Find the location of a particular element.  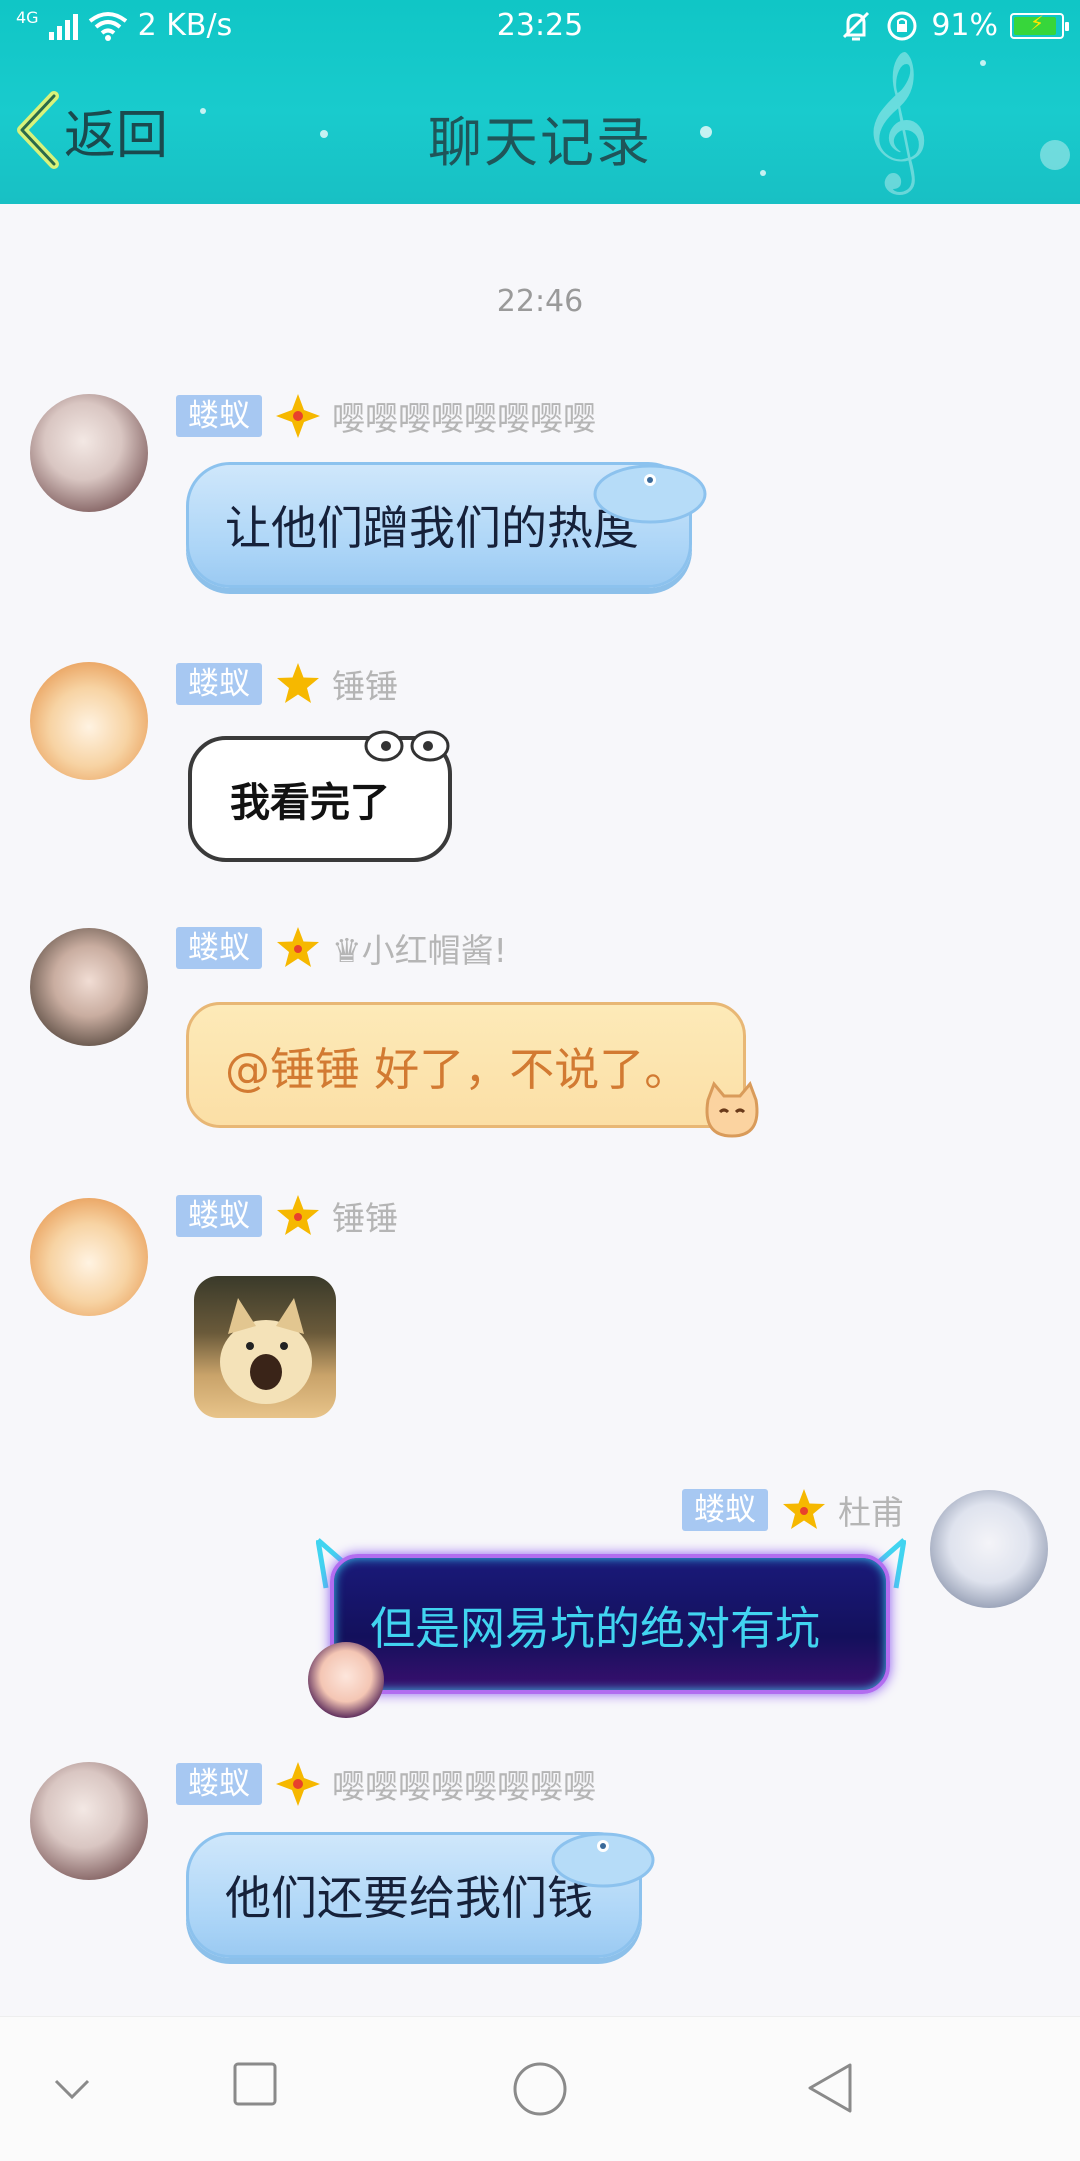

eyes-decoration-icon is located at coordinates (407, 746).